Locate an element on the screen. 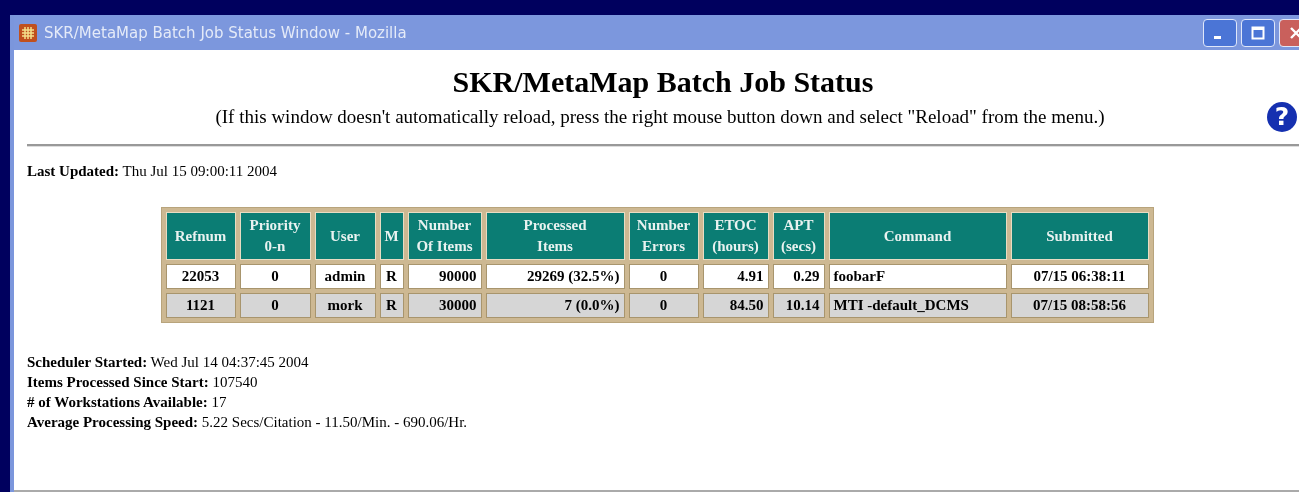  table-cell: 22053 is located at coordinates (200, 276).